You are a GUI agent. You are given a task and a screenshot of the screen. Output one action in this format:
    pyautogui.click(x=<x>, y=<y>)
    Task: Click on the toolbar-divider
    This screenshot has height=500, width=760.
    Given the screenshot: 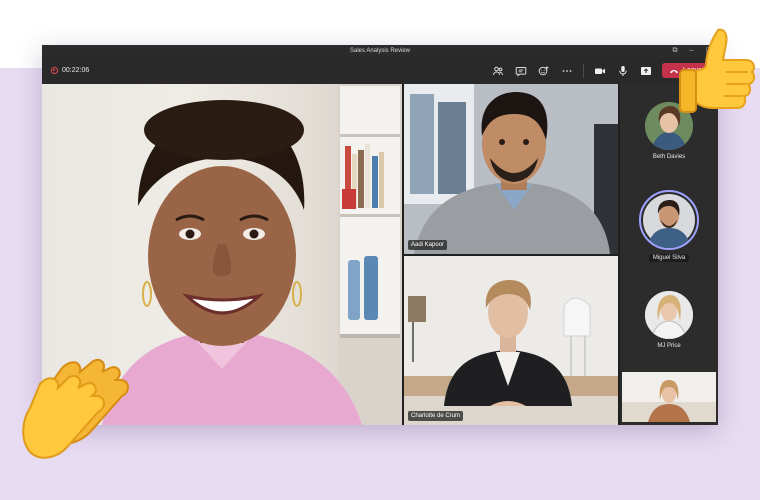 What is the action you would take?
    pyautogui.click(x=583, y=70)
    